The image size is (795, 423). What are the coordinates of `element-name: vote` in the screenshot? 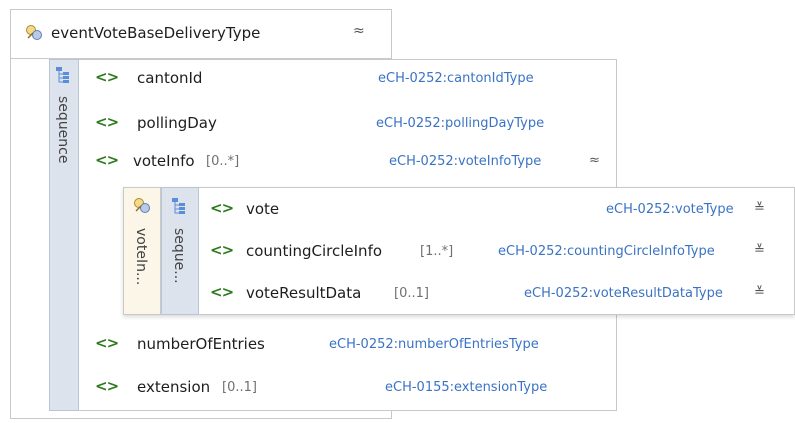 It's located at (263, 209).